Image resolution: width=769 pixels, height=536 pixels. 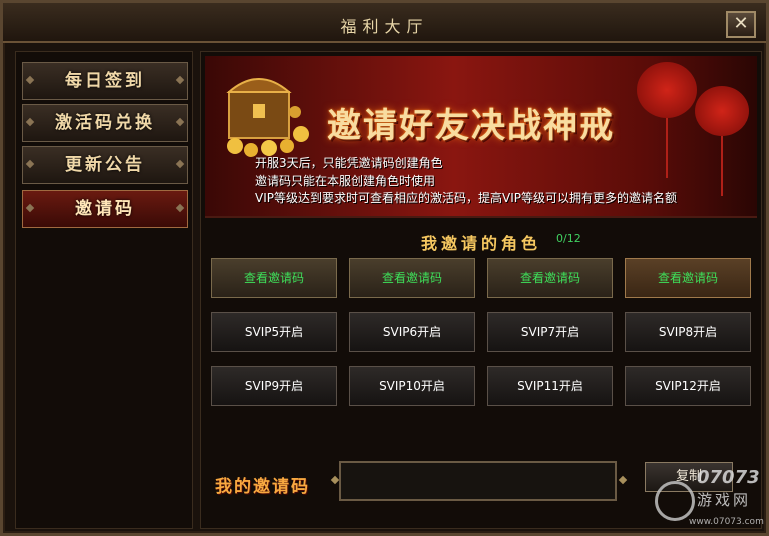 I want to click on sidebar-item-daily-checkin: 每日签到, so click(x=105, y=81).